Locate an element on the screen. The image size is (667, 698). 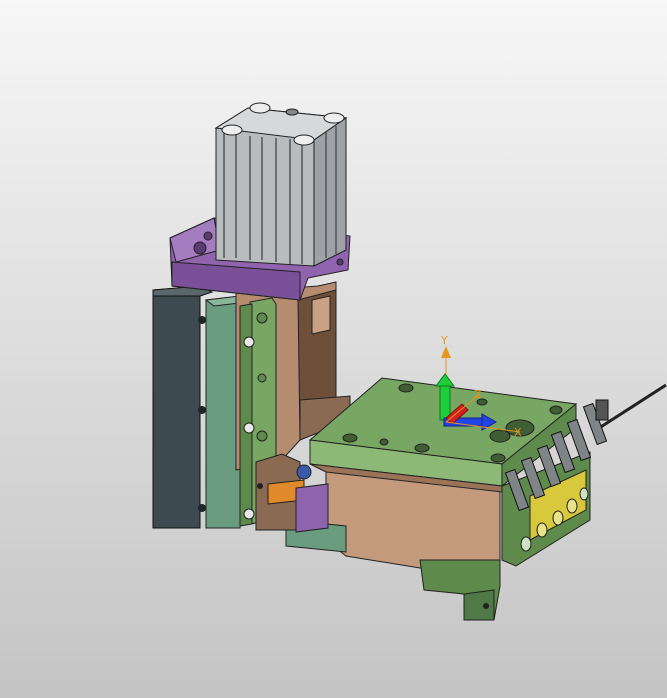
dark-side-block is located at coordinates (183, 407).